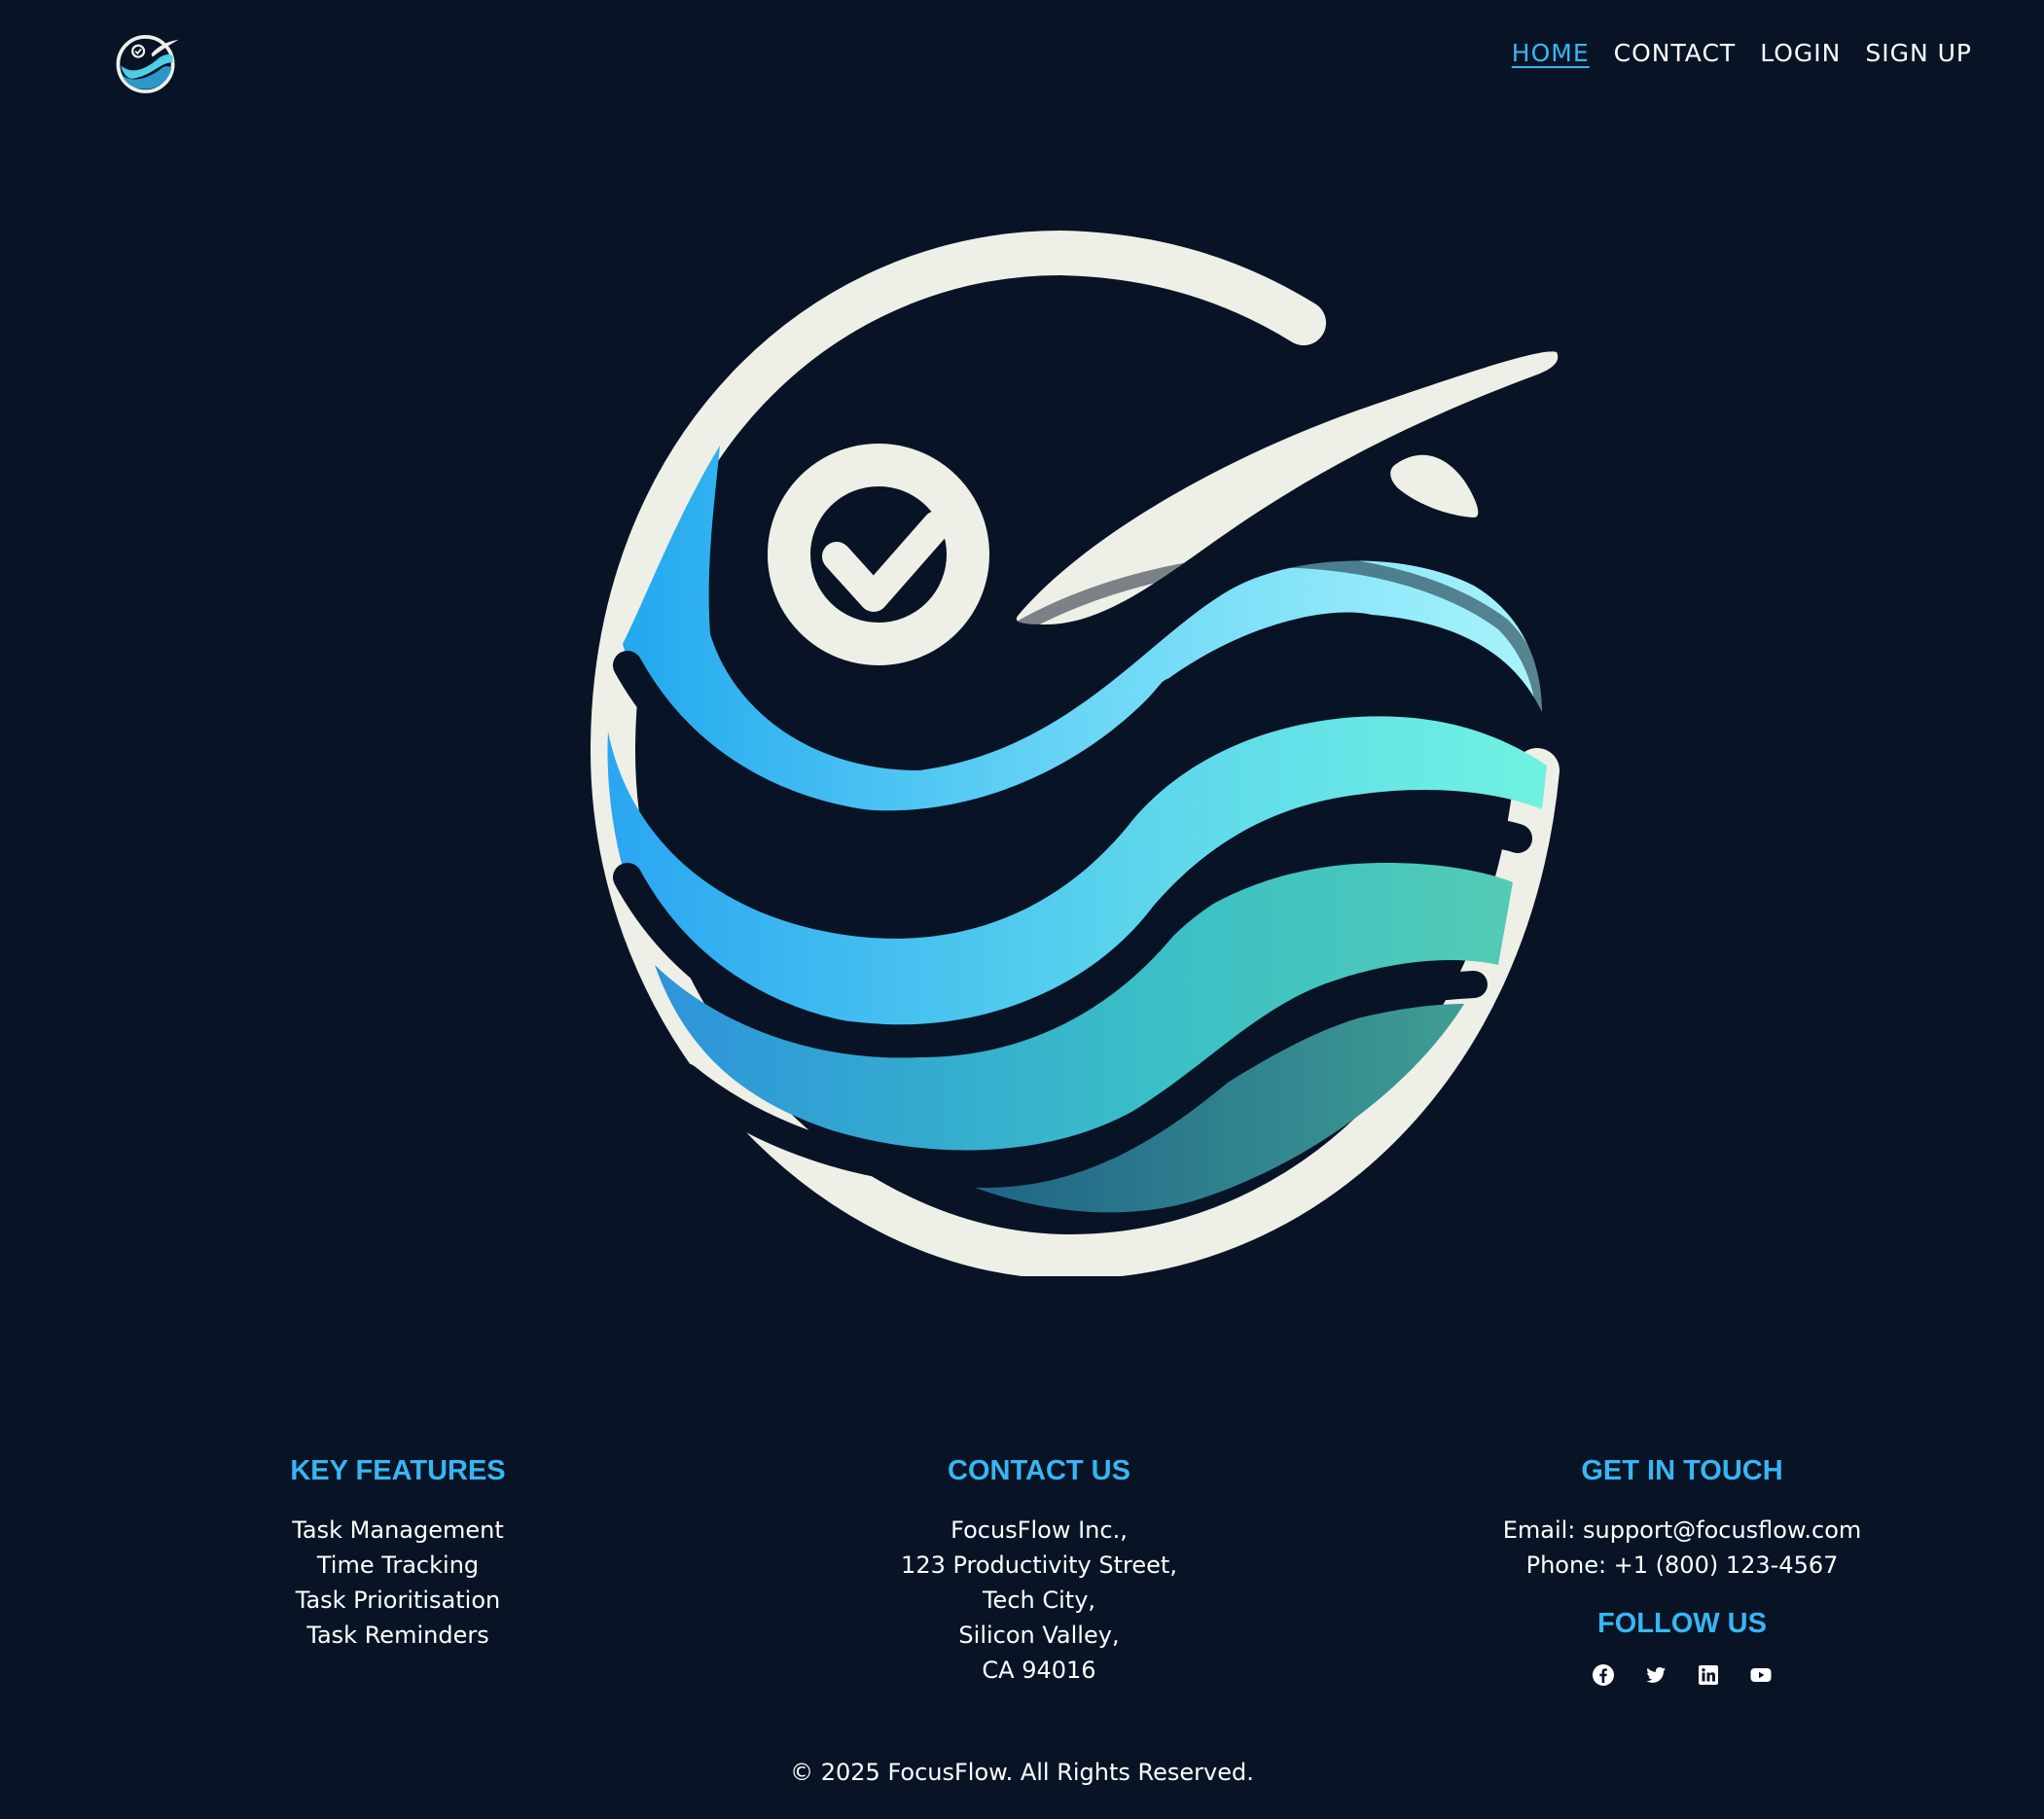  What do you see at coordinates (1742, 53) in the screenshot?
I see `main-nav: HOME CONTACT LOGIN SIGN UP` at bounding box center [1742, 53].